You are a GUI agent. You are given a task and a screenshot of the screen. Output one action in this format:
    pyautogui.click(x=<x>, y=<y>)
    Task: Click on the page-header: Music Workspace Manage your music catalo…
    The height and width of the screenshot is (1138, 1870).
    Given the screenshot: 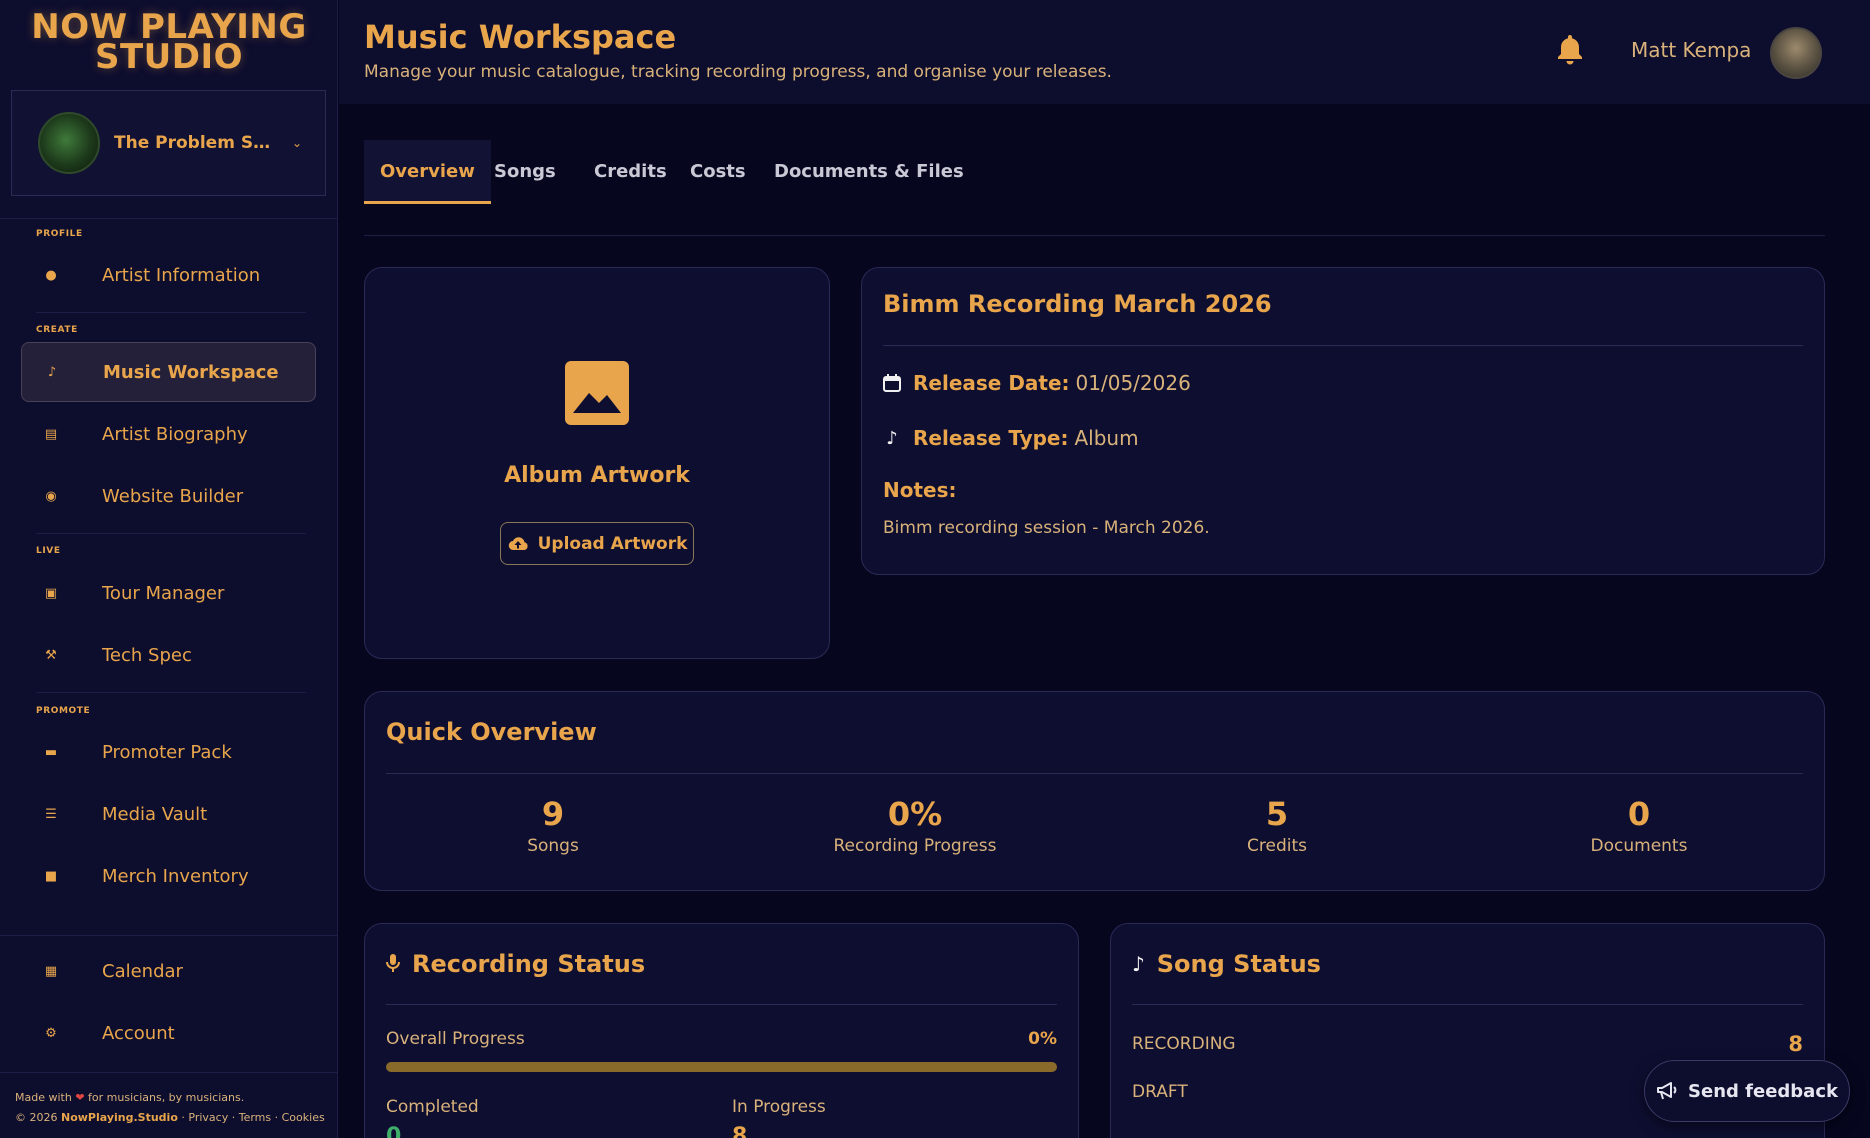 What is the action you would take?
    pyautogui.click(x=1104, y=52)
    